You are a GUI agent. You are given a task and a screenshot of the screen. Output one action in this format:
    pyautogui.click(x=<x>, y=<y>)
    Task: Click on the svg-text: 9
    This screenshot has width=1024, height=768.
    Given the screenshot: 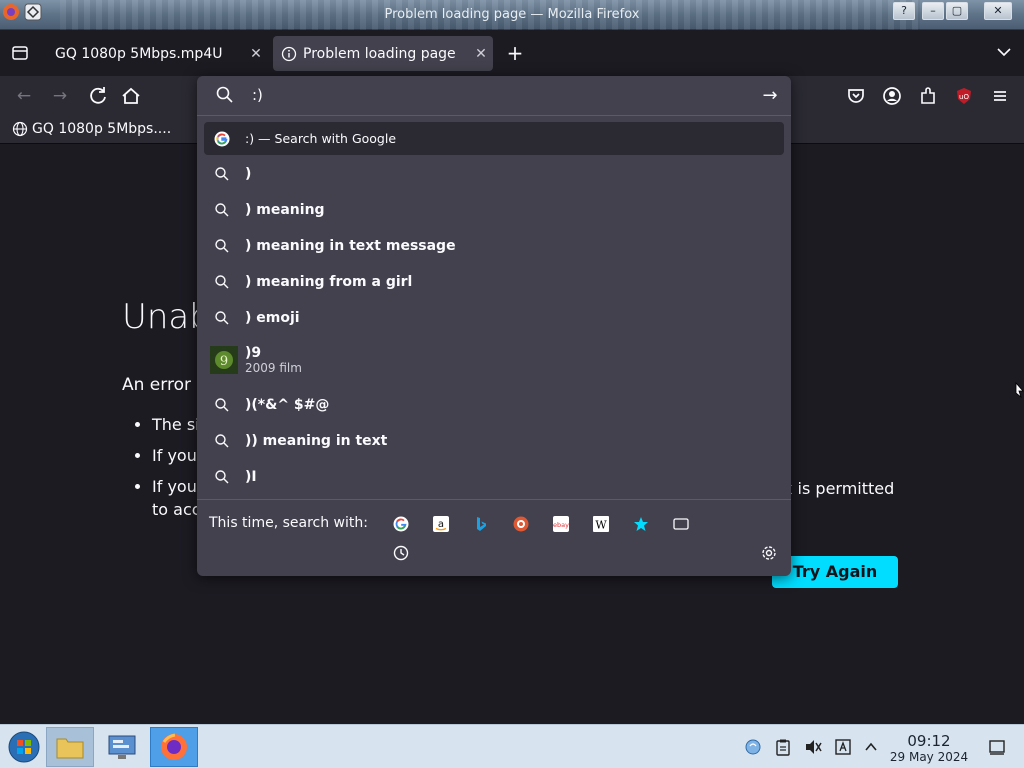 What is the action you would take?
    pyautogui.click(x=224, y=361)
    